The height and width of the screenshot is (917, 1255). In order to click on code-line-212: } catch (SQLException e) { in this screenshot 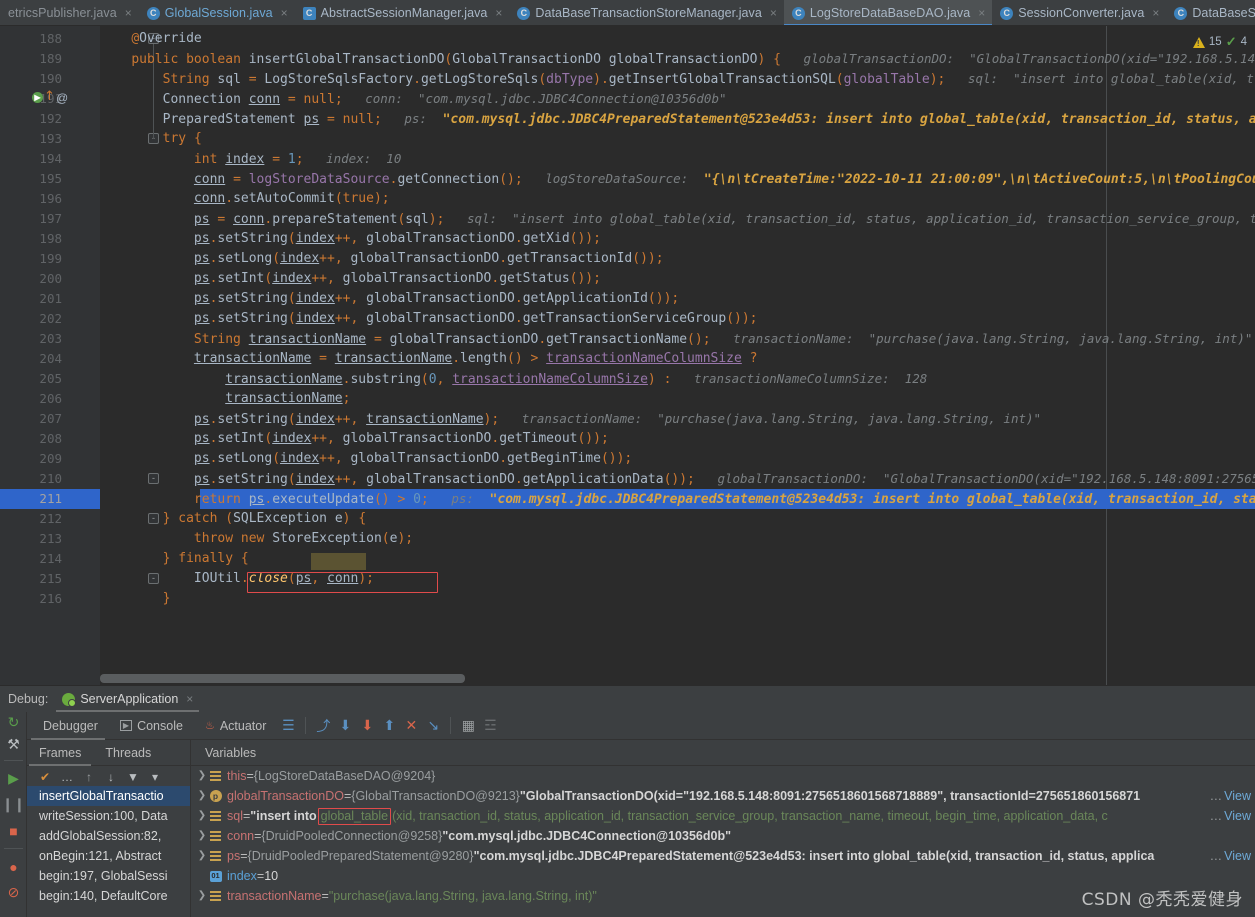, I will do `click(233, 519)`.